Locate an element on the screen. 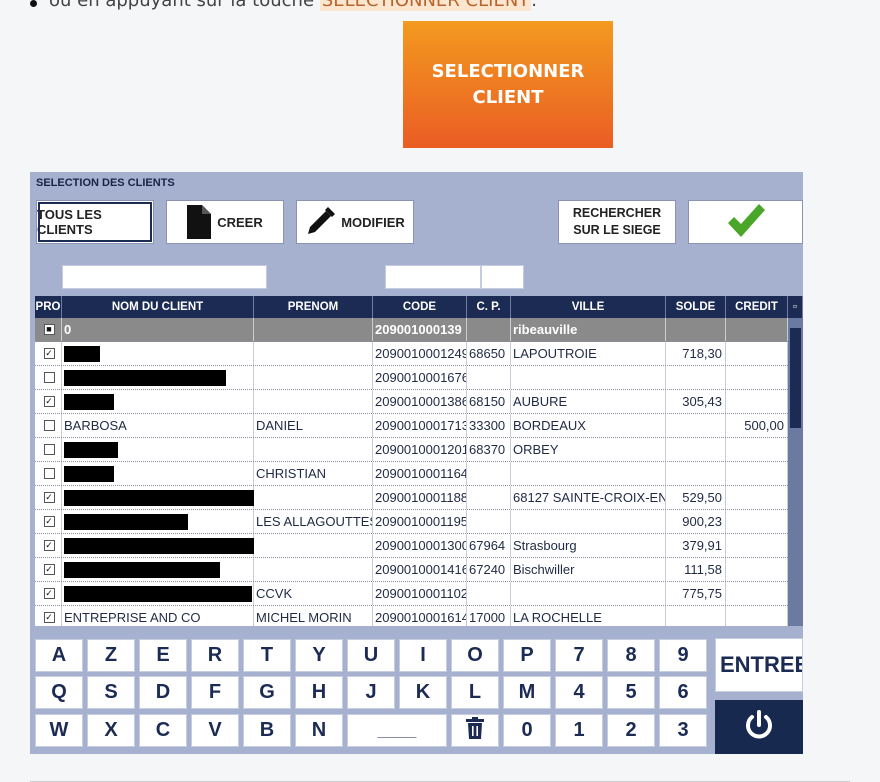 This screenshot has width=880, height=782. table-row: 2090010001676 is located at coordinates (411, 378).